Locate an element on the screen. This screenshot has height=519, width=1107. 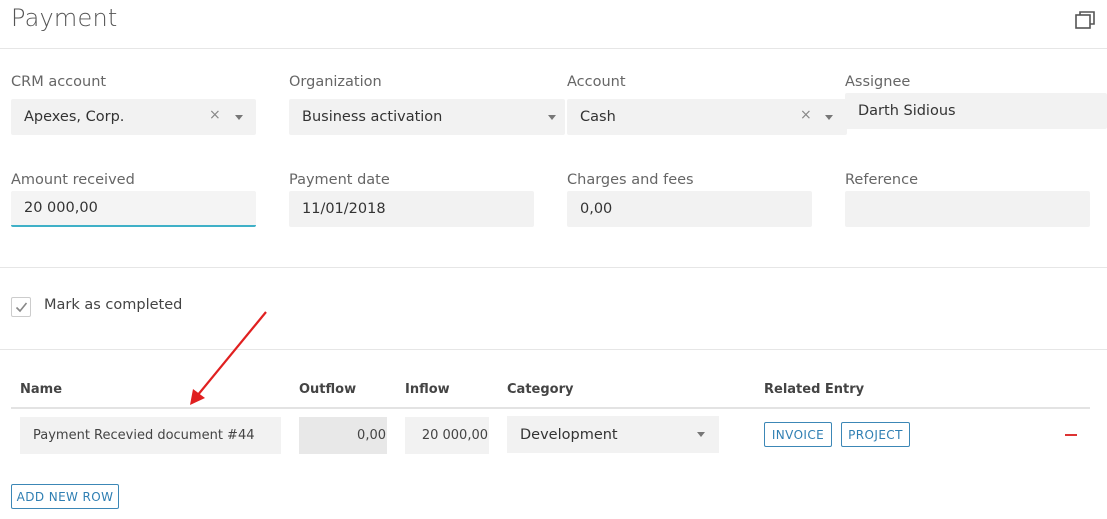
checkmark-icon is located at coordinates (21, 307).